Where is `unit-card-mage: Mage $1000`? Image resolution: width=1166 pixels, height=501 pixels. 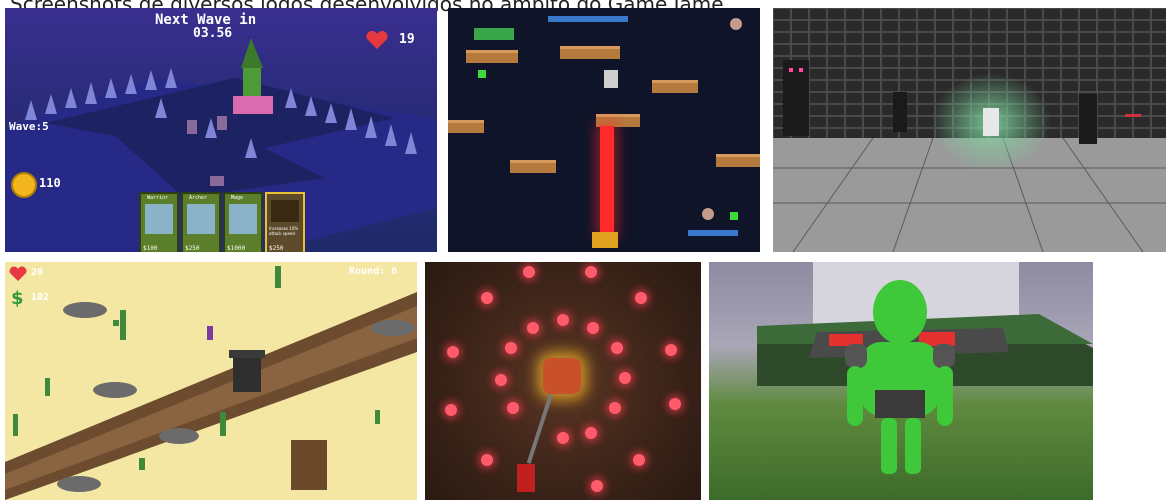
unit-card-mage: Mage $1000 is located at coordinates (243, 222).